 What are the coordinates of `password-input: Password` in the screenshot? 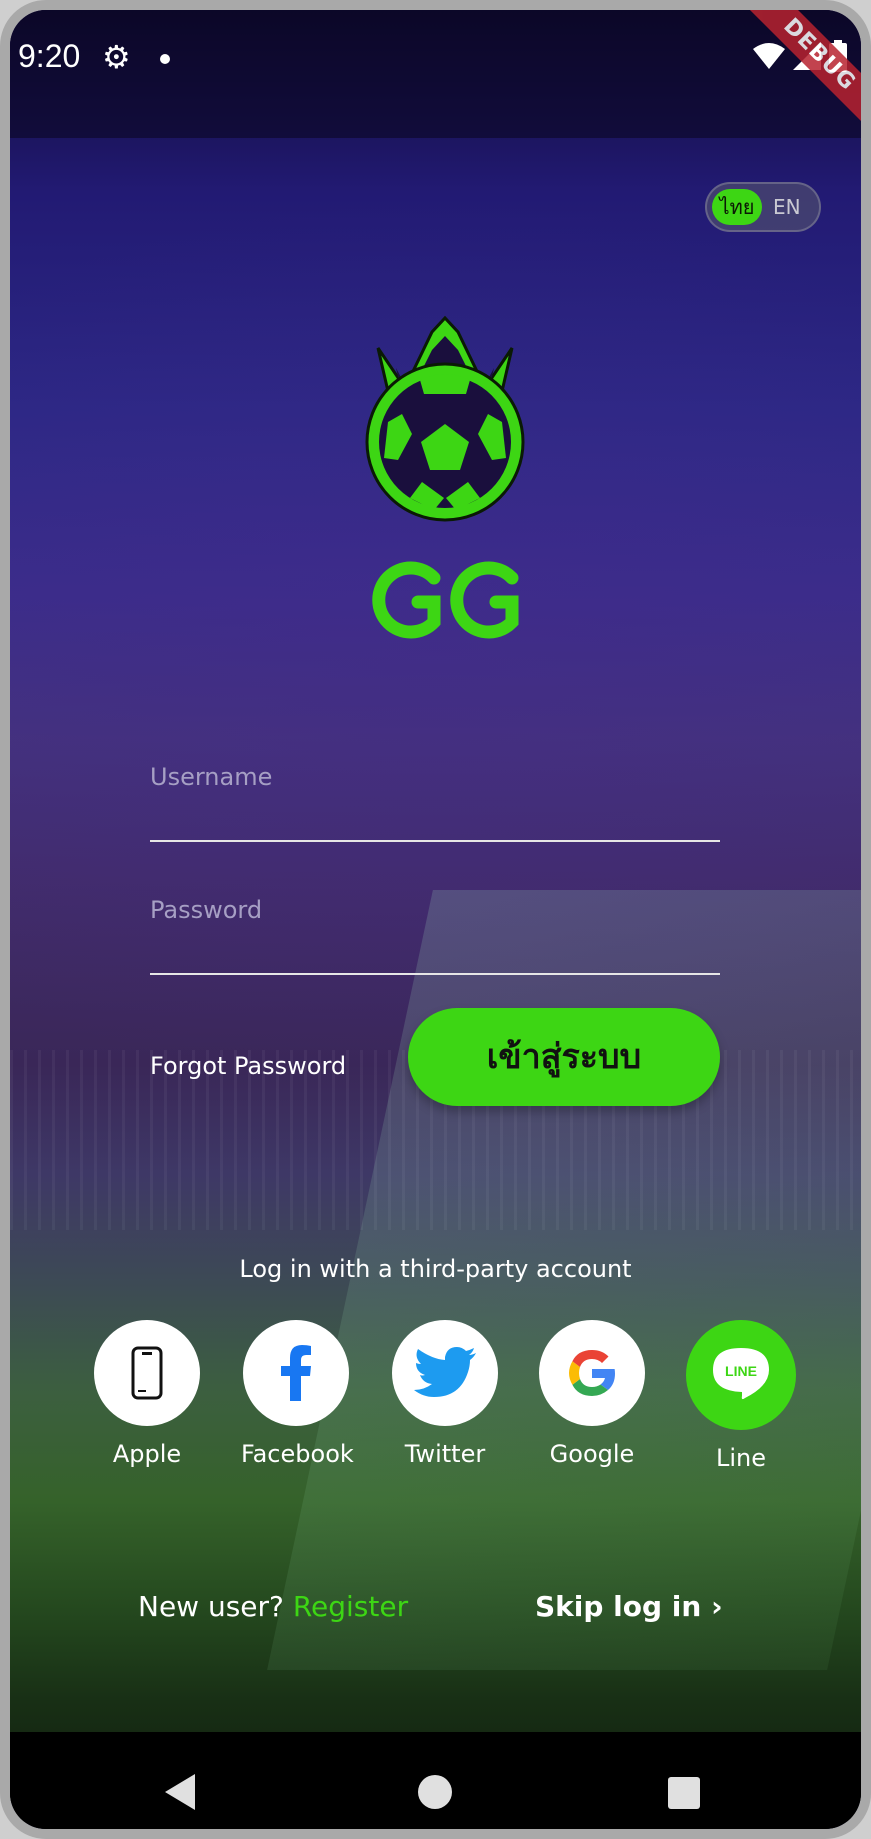 It's located at (206, 910).